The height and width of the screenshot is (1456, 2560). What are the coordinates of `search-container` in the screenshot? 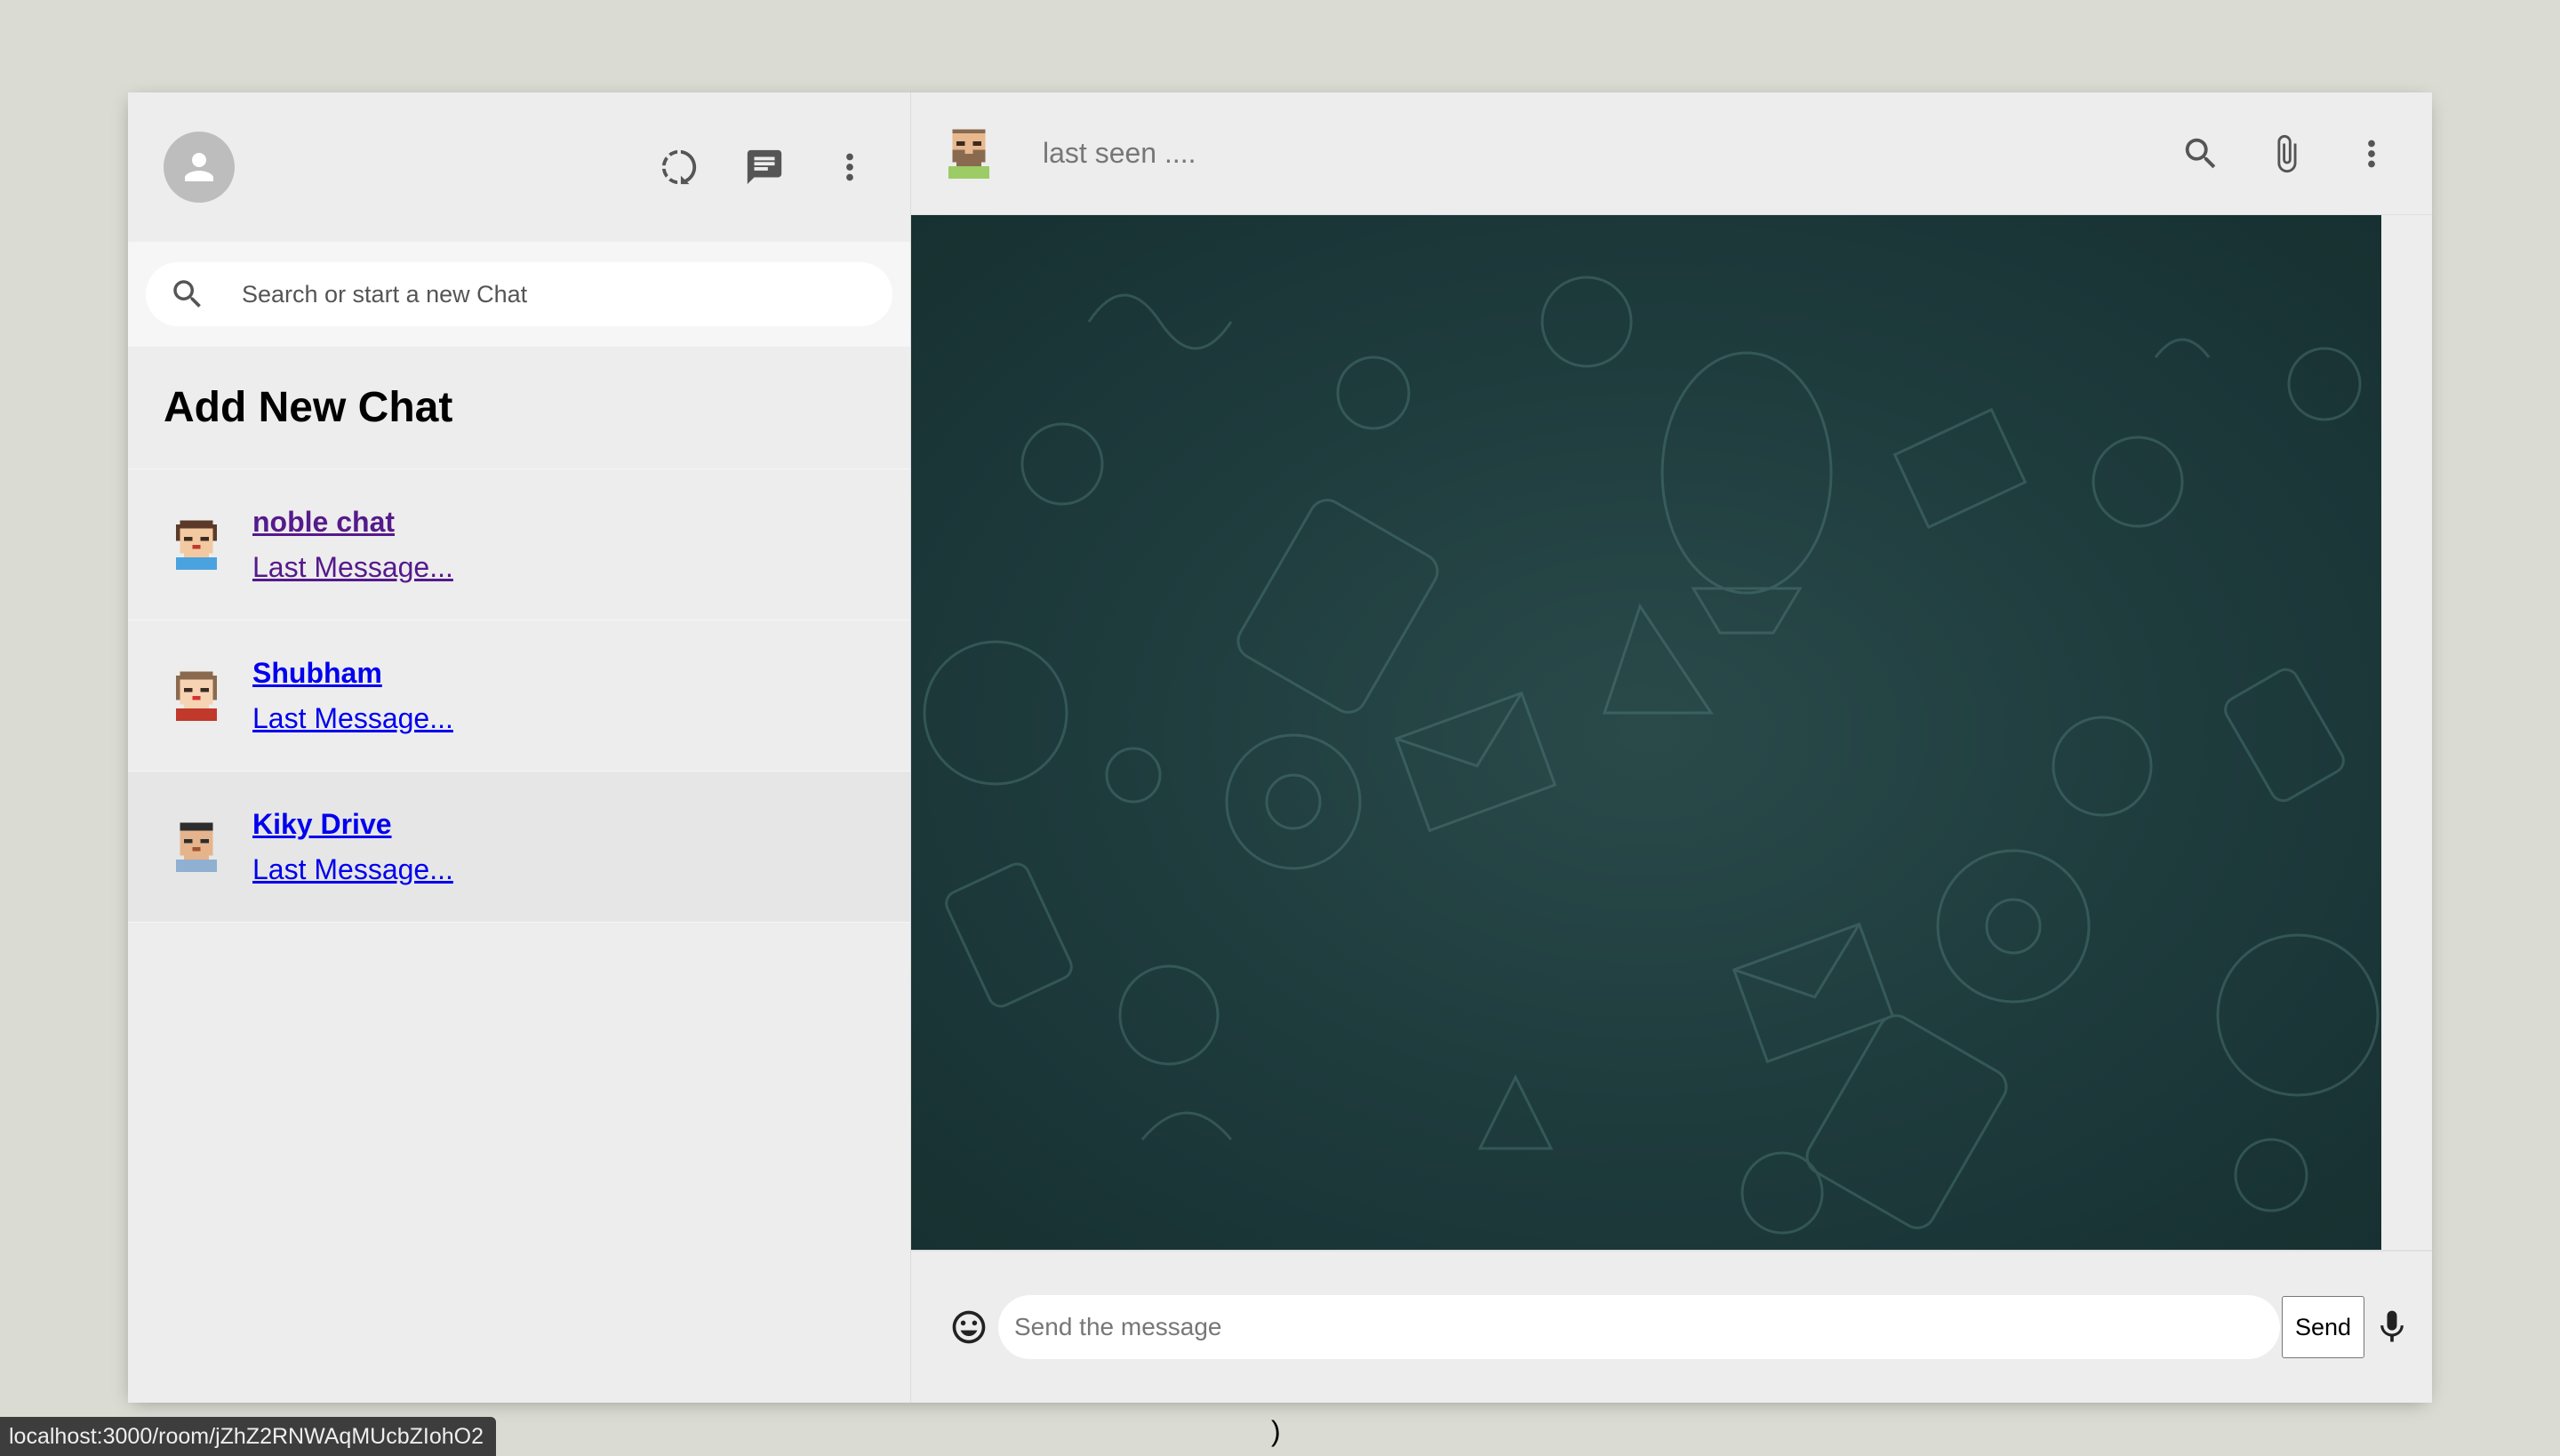 It's located at (519, 294).